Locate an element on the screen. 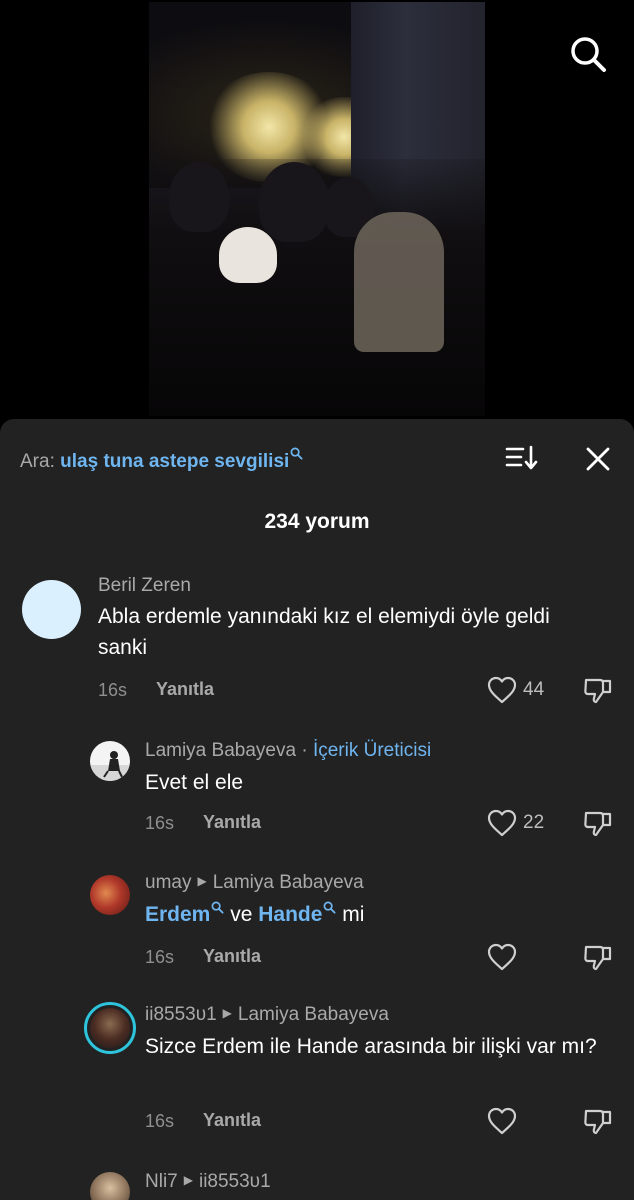 The width and height of the screenshot is (634, 1200). sort-icon is located at coordinates (522, 458).